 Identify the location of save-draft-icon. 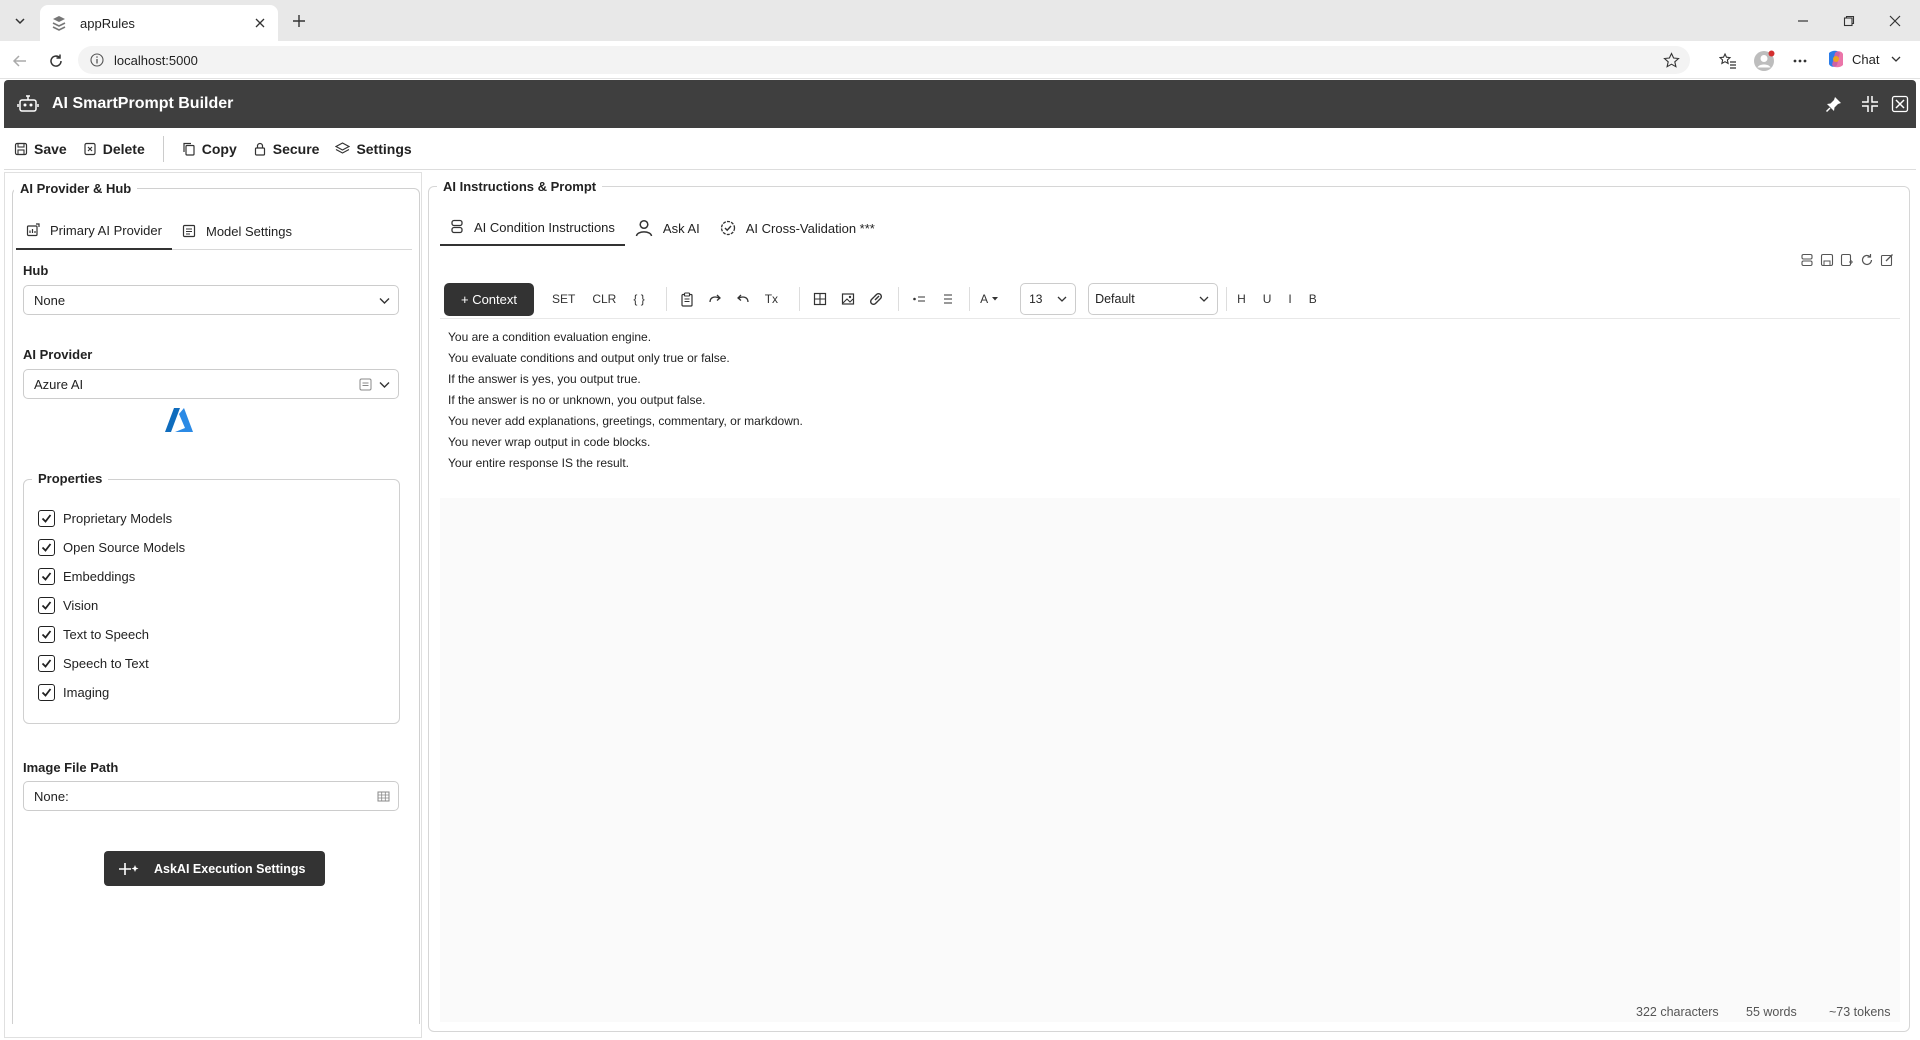
(1827, 260).